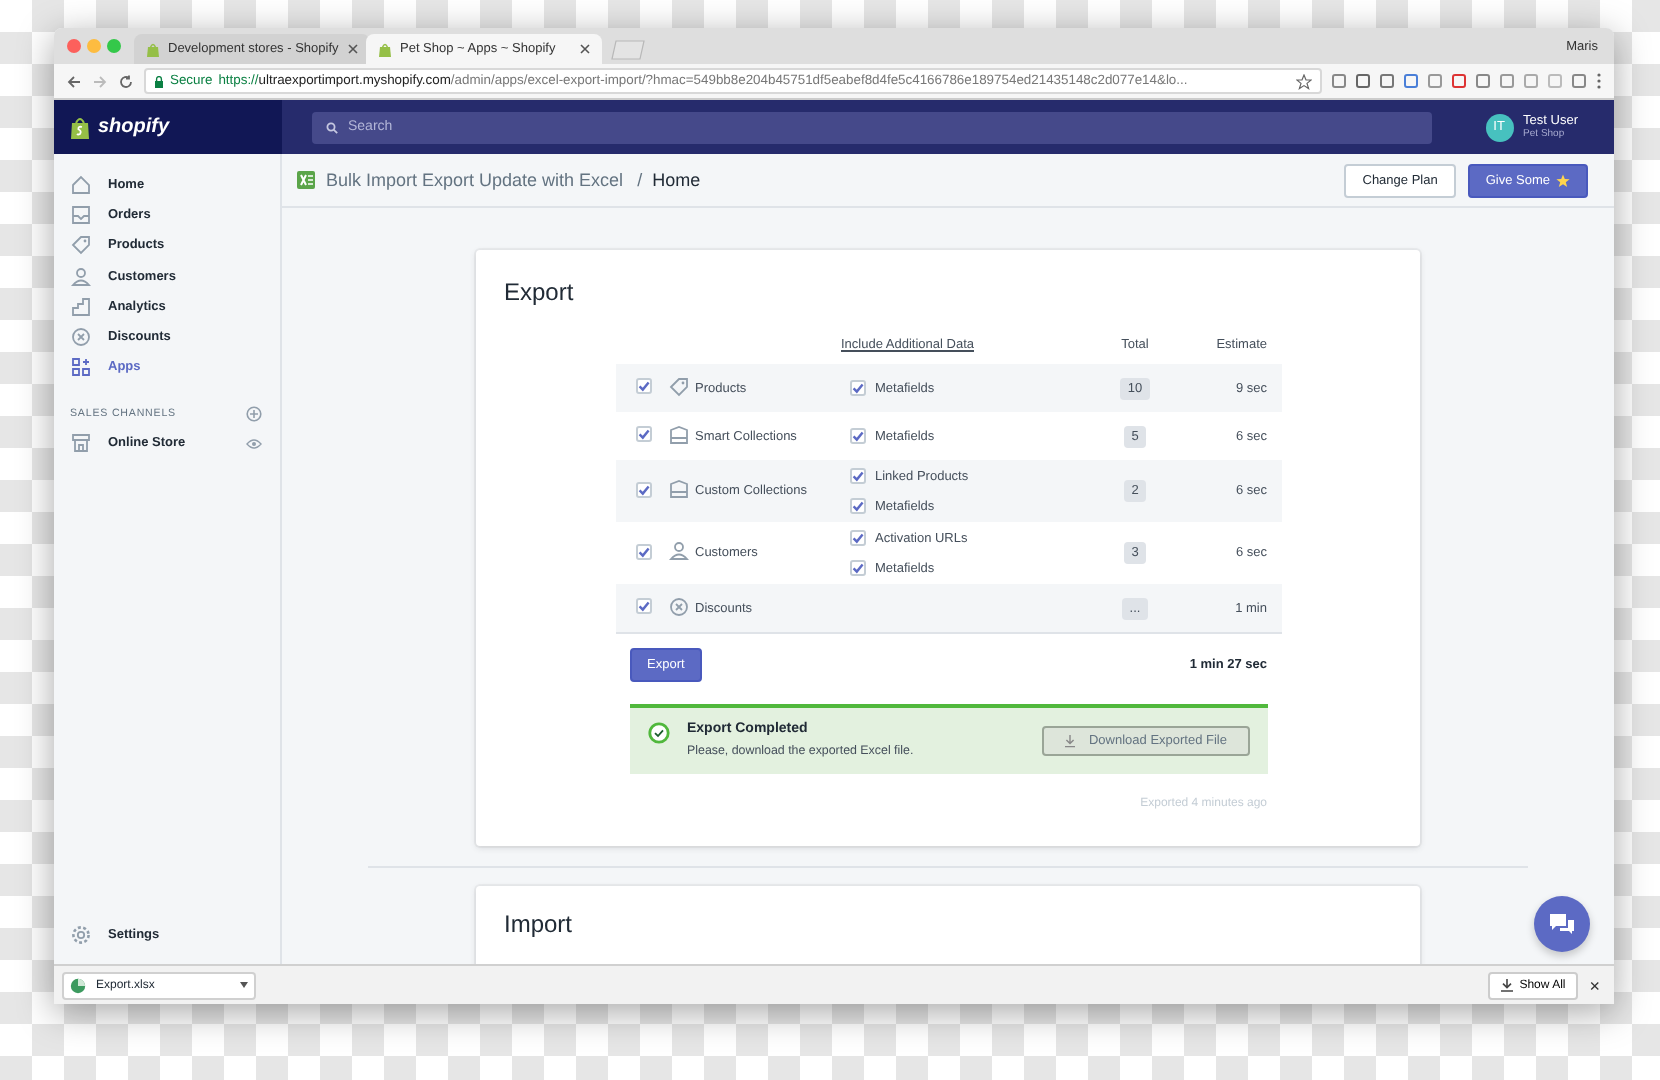  I want to click on home-icon, so click(81, 185).